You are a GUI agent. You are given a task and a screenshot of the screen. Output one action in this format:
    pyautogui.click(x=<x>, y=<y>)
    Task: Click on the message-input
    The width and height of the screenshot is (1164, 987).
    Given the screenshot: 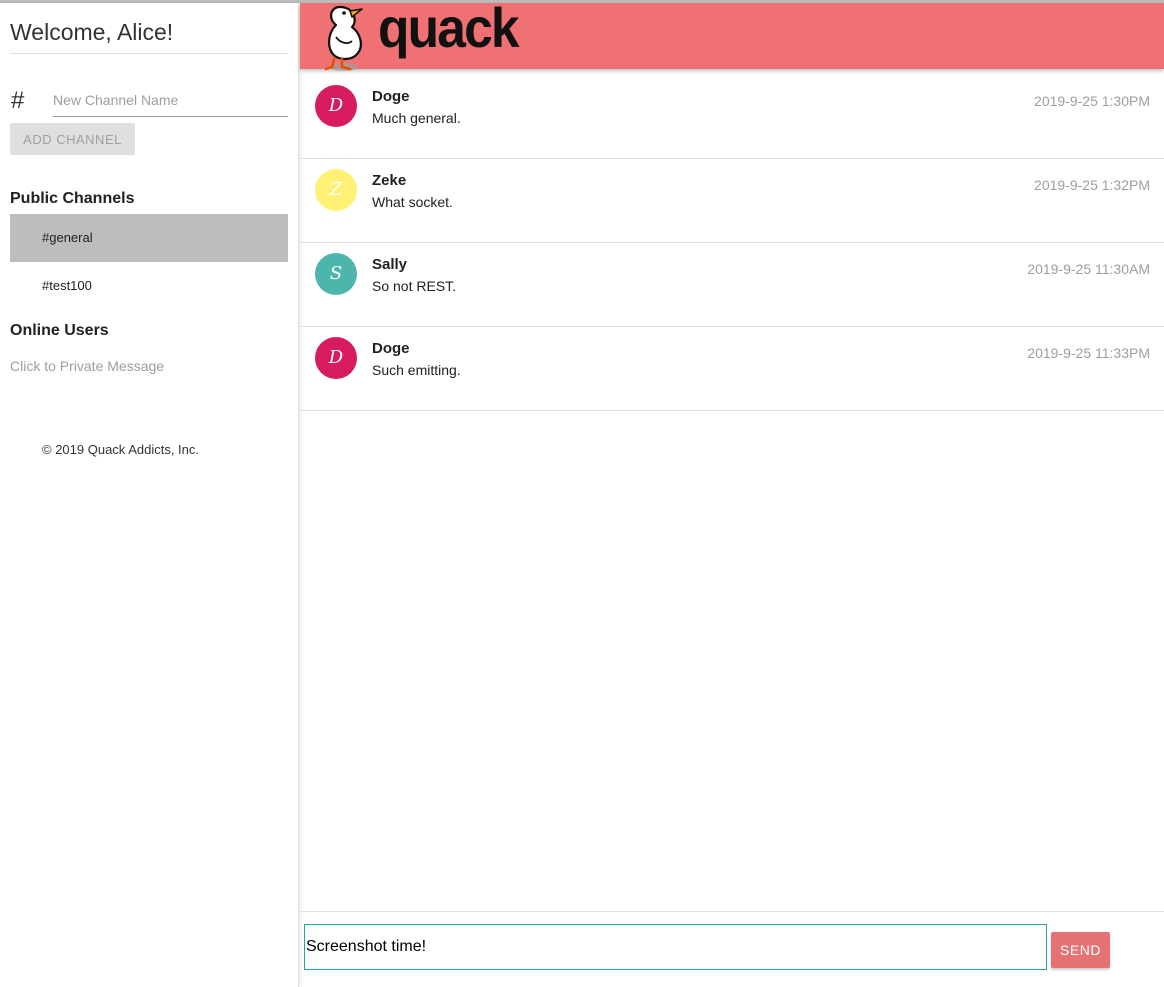 What is the action you would take?
    pyautogui.click(x=675, y=947)
    